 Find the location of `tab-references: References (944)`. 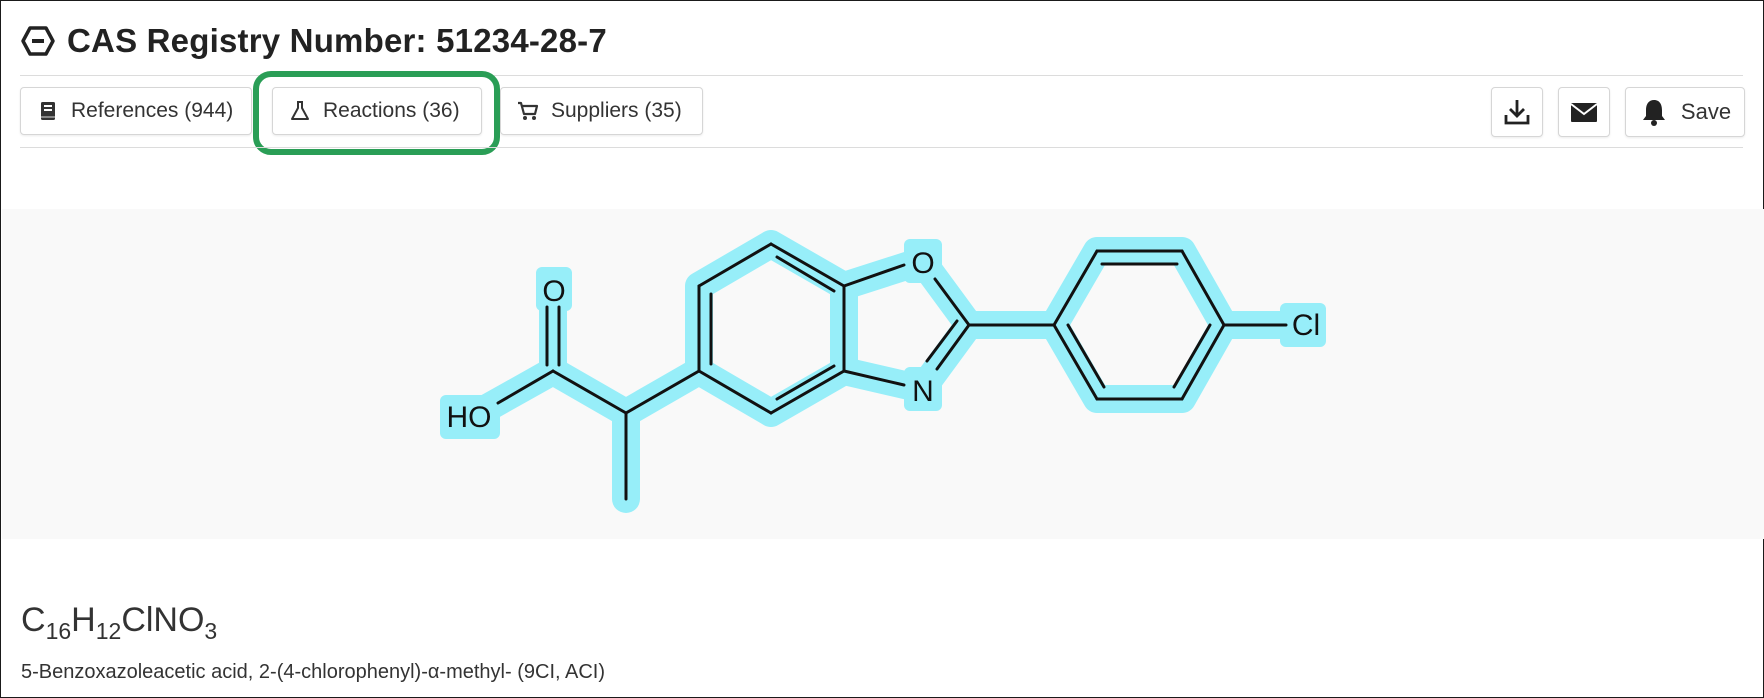

tab-references: References (944) is located at coordinates (136, 111).